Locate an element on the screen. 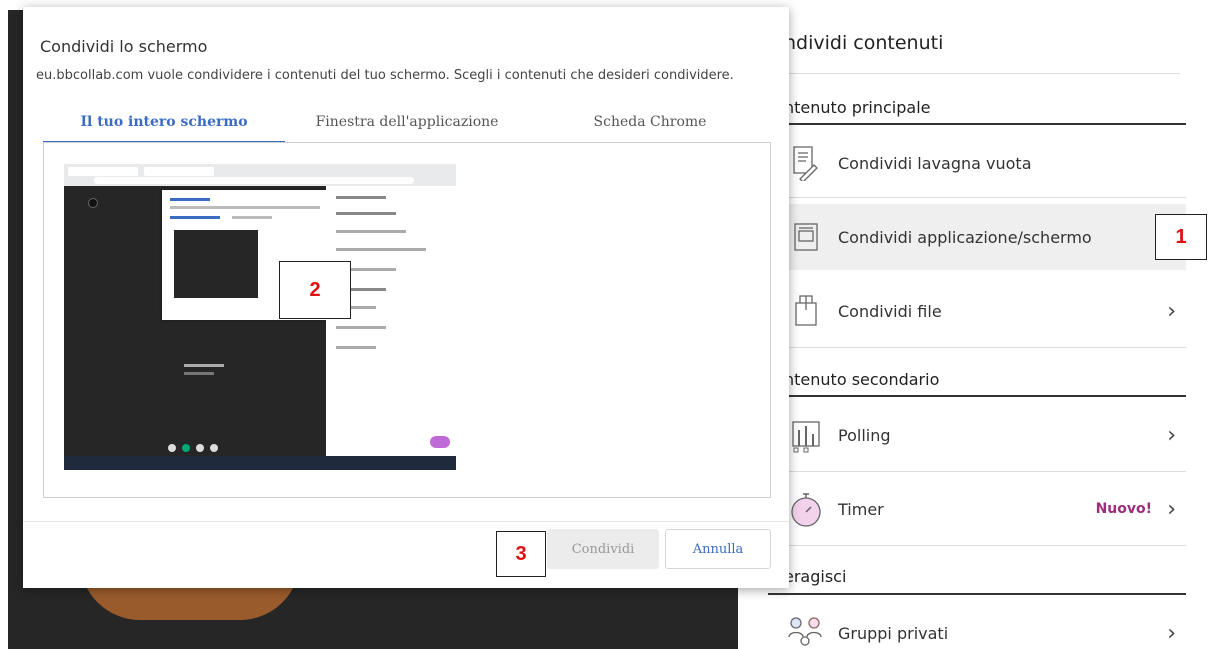 The height and width of the screenshot is (649, 1209). thumbnail-nested-preview is located at coordinates (216, 264).